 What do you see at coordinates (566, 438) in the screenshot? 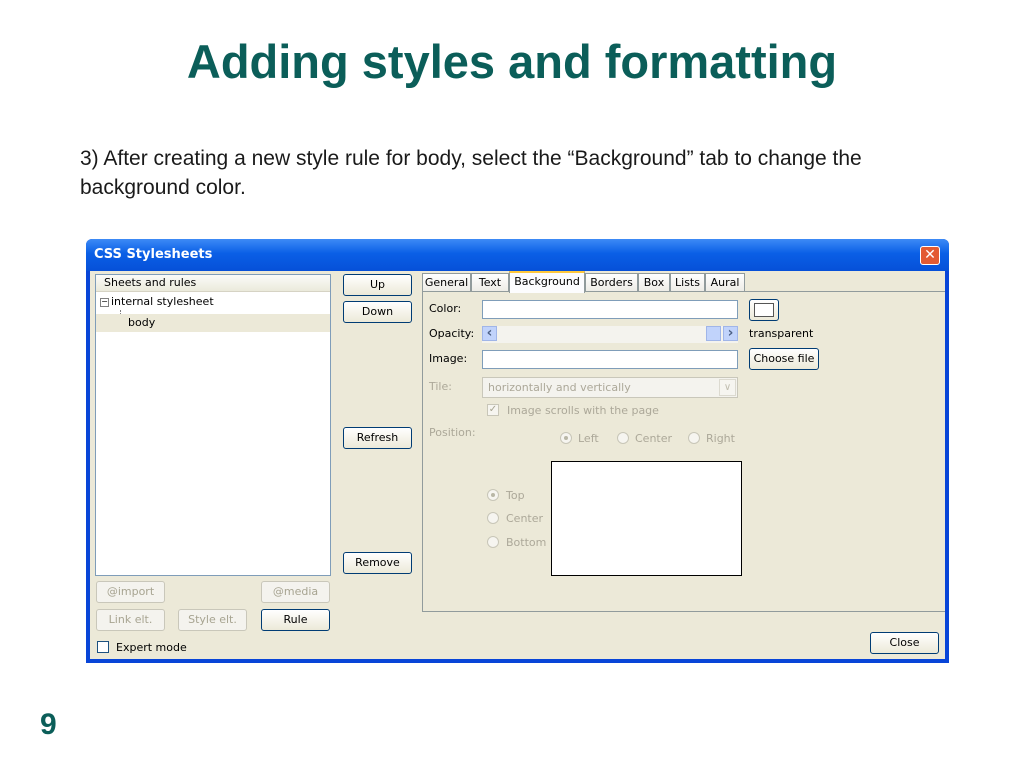
I see `position-left-radio` at bounding box center [566, 438].